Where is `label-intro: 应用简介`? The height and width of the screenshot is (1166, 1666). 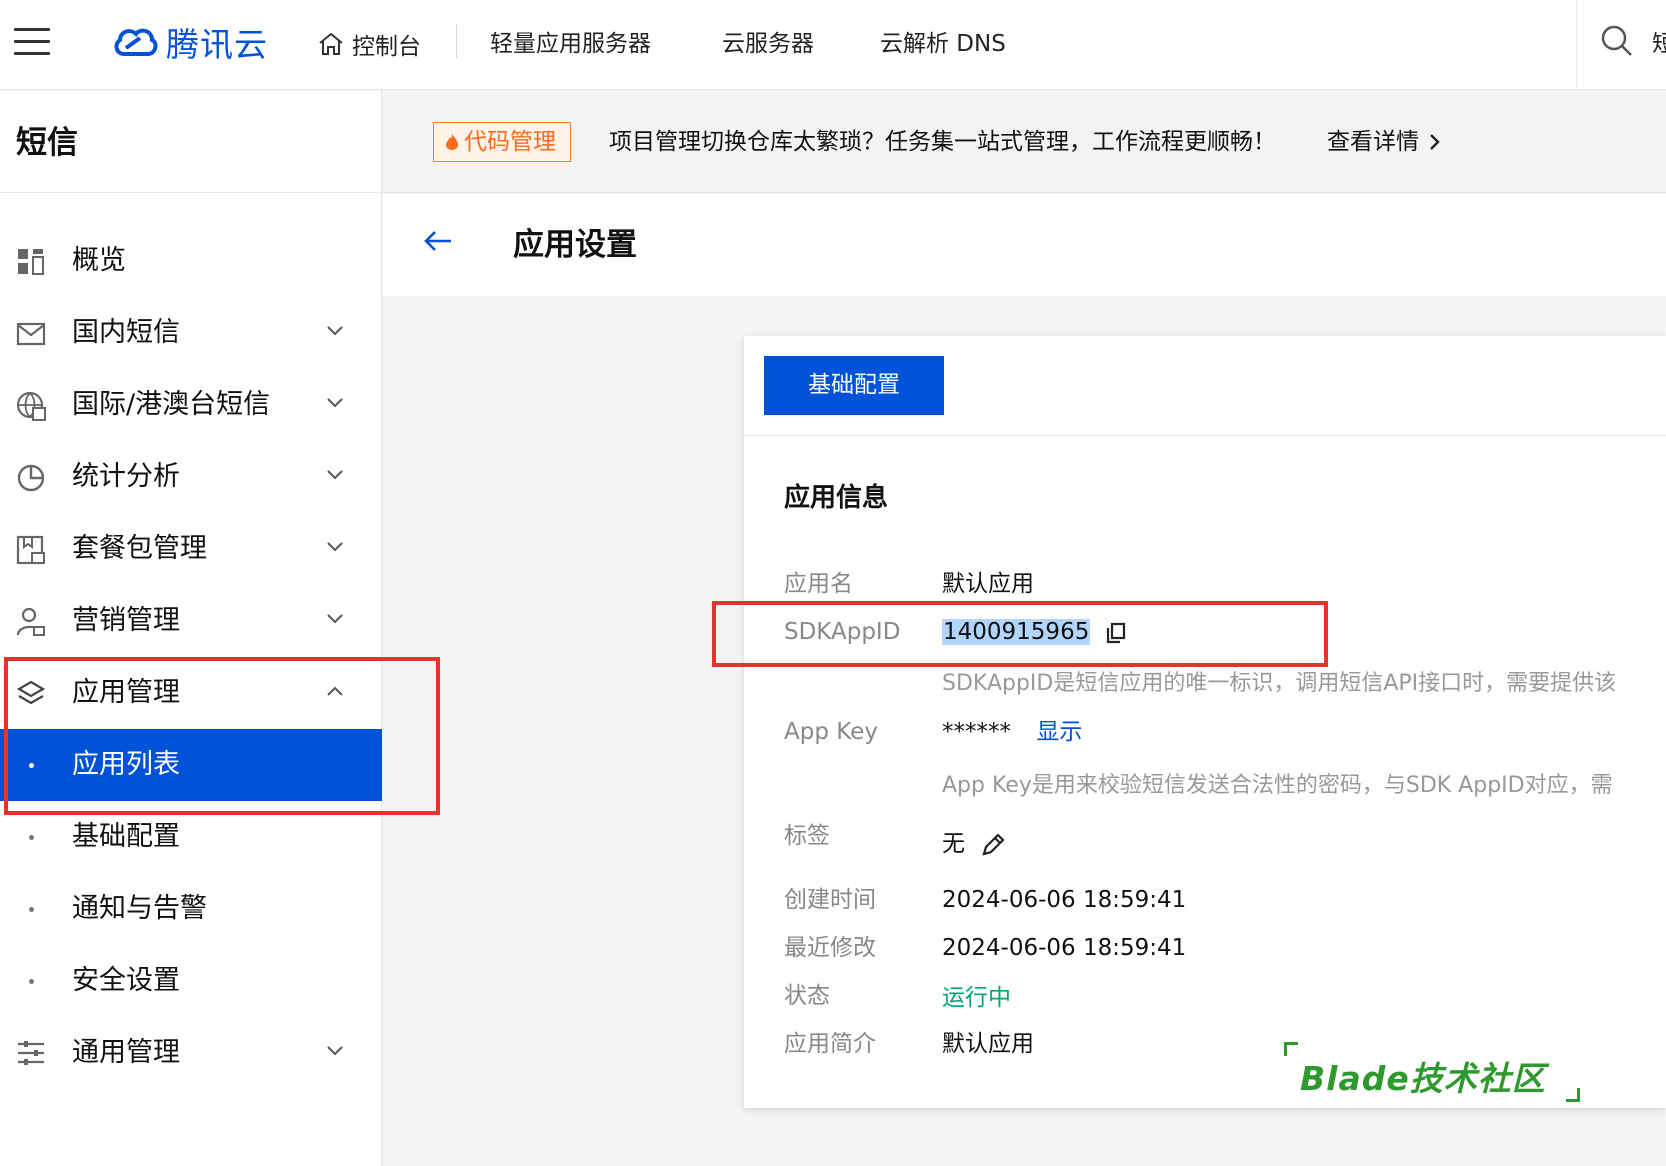
label-intro: 应用简介 is located at coordinates (830, 1044).